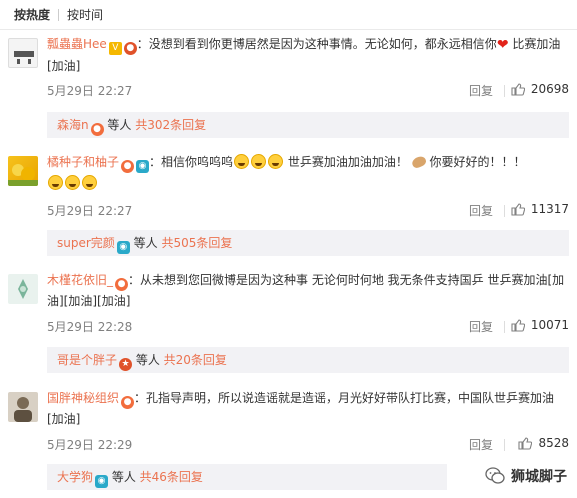 The height and width of the screenshot is (498, 577). Describe the element at coordinates (419, 162) in the screenshot. I see `bread-emoji-icon` at that location.